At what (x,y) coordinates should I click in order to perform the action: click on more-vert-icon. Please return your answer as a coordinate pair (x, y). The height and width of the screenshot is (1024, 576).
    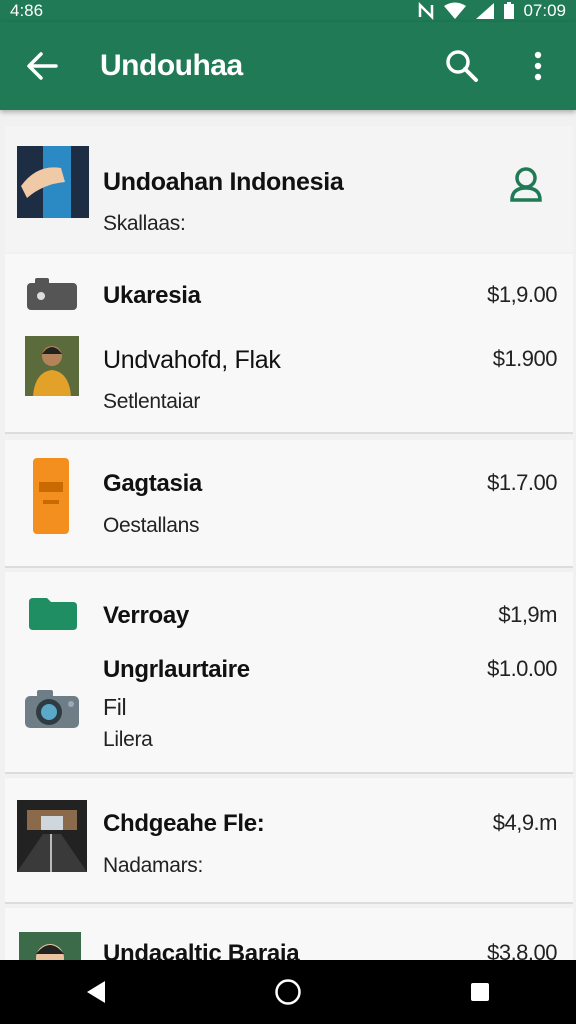
    Looking at the image, I should click on (538, 66).